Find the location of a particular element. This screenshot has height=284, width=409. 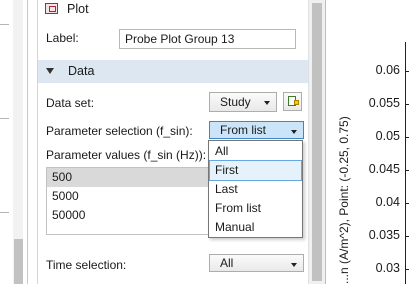

data-set-value: Study is located at coordinates (235, 102).